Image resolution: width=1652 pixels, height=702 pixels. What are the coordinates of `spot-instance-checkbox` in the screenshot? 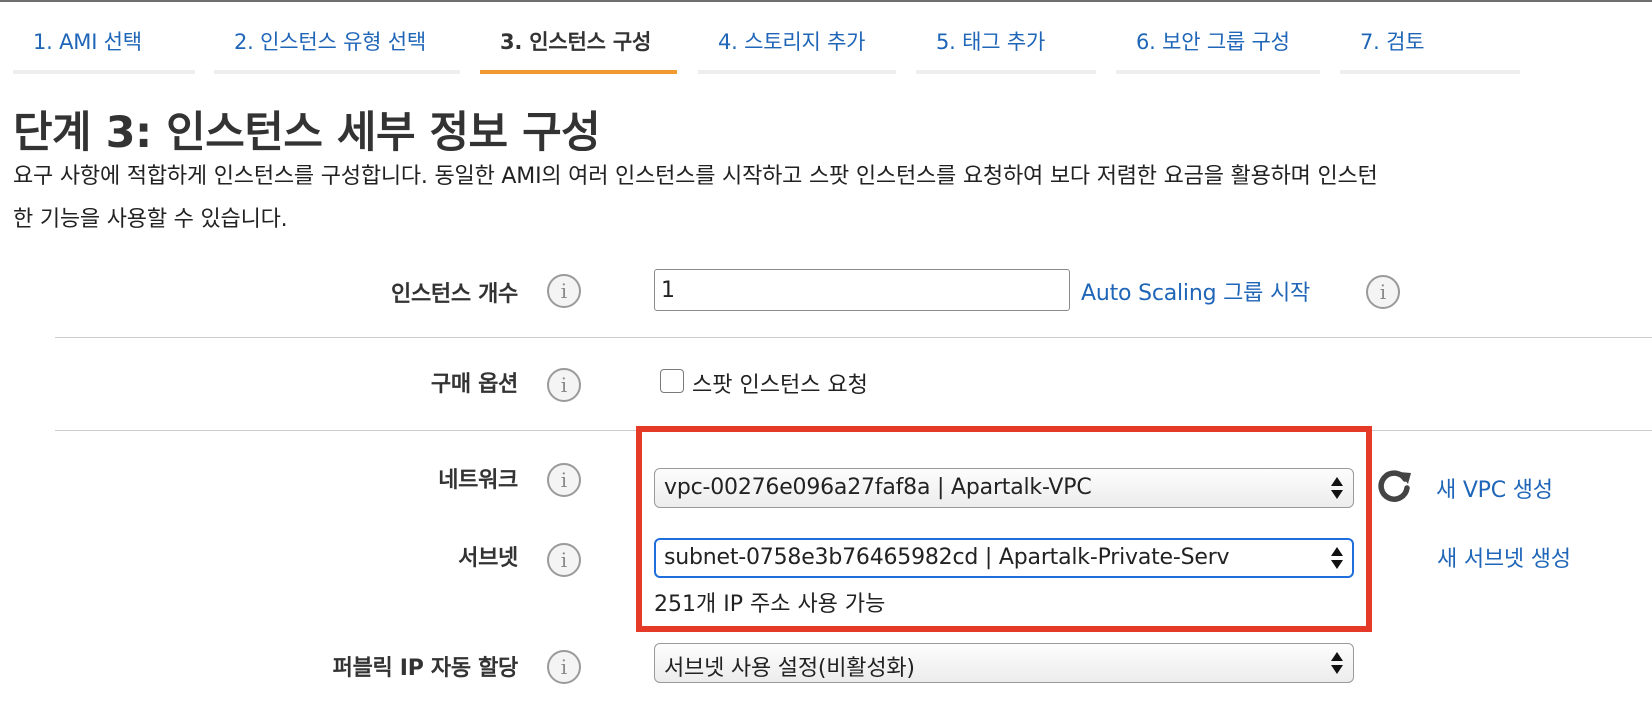 It's located at (672, 381).